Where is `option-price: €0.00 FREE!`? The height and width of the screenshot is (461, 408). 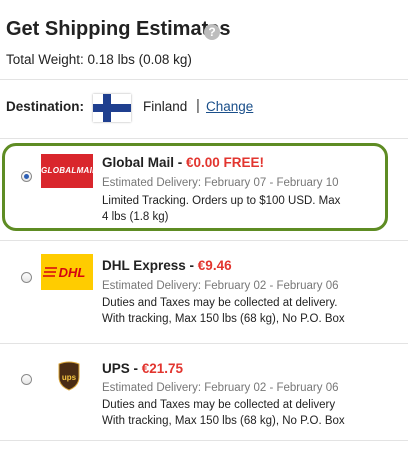 option-price: €0.00 FREE! is located at coordinates (225, 162).